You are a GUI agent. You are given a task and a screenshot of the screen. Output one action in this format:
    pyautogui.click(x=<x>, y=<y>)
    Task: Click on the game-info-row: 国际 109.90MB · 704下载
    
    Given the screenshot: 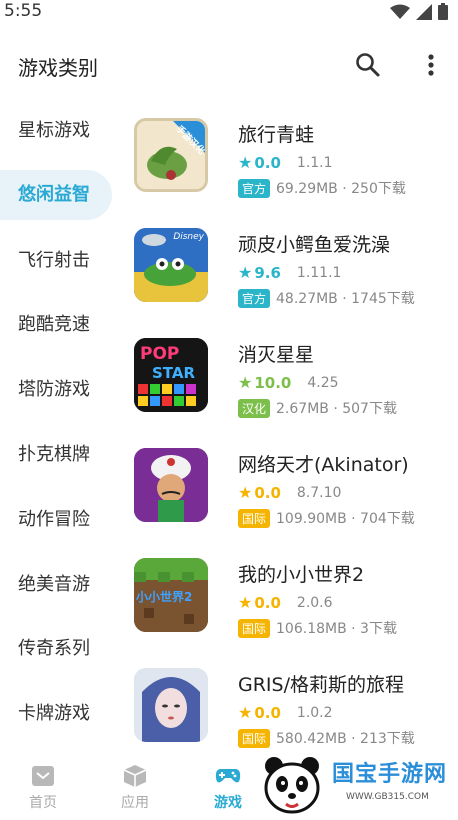 What is the action you would take?
    pyautogui.click(x=326, y=518)
    